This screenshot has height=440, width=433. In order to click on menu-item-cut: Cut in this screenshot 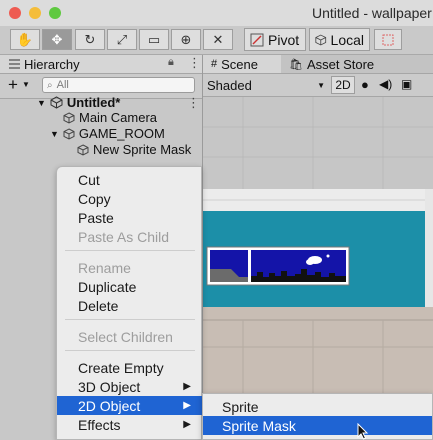, I will do `click(130, 179)`.